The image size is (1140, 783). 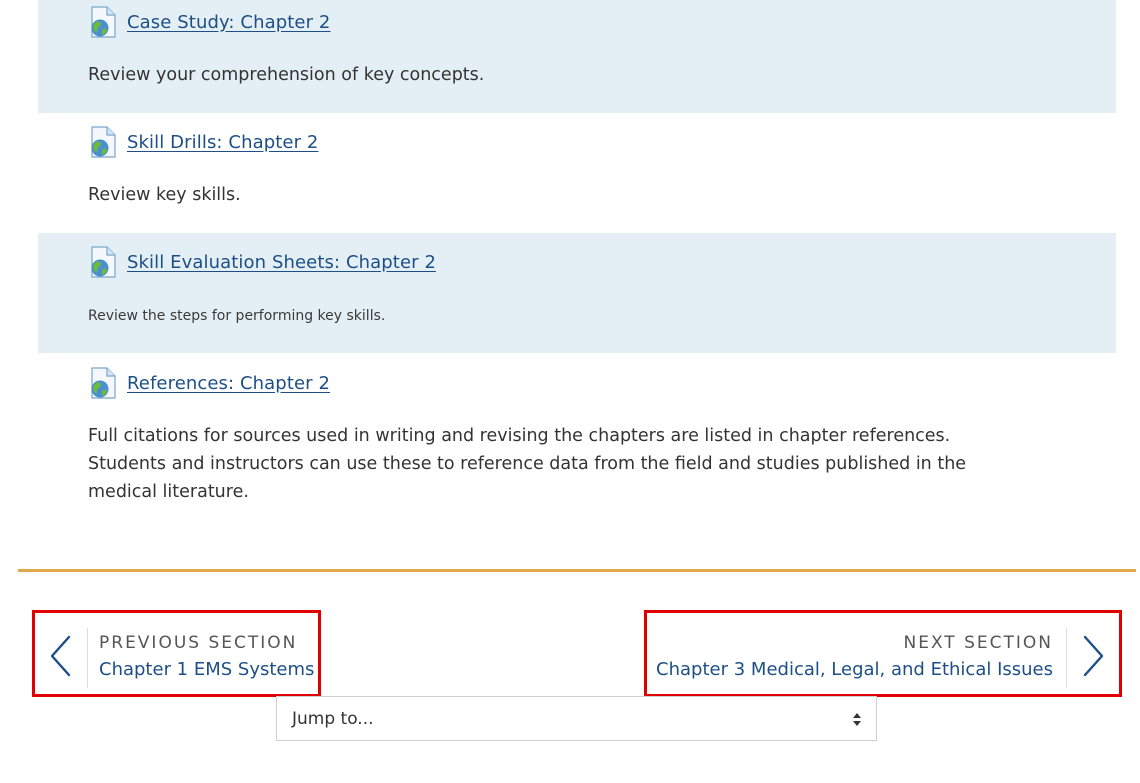 I want to click on activity-link: Skill Evaluation Sheets: Chapter 2, so click(x=281, y=262).